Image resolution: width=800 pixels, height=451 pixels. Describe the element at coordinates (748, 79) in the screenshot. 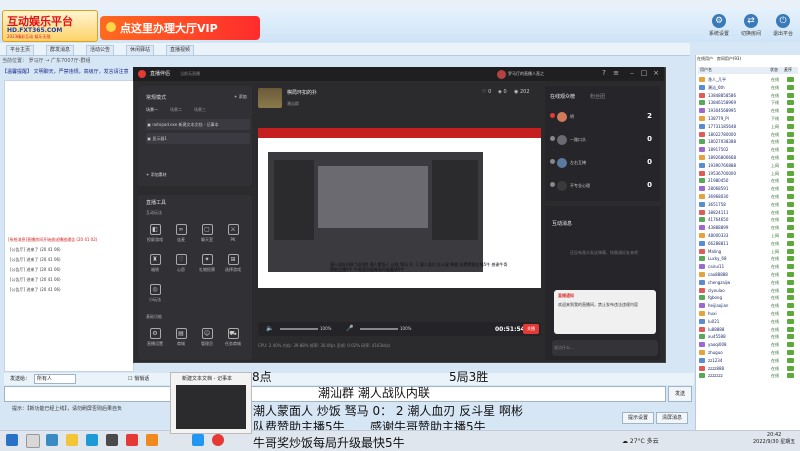

I see `user-row: 渔人_几乎 在线` at that location.